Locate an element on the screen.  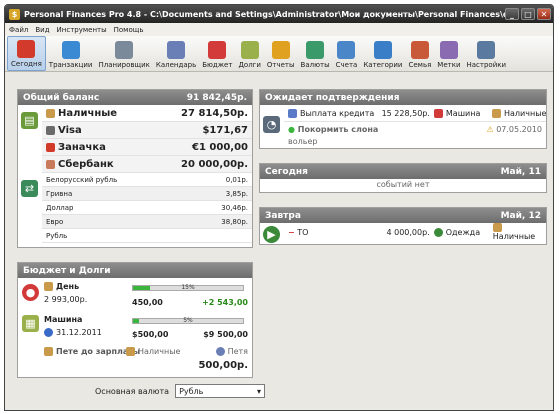
debt-car-total: $9 500,00 is located at coordinates (225, 334).